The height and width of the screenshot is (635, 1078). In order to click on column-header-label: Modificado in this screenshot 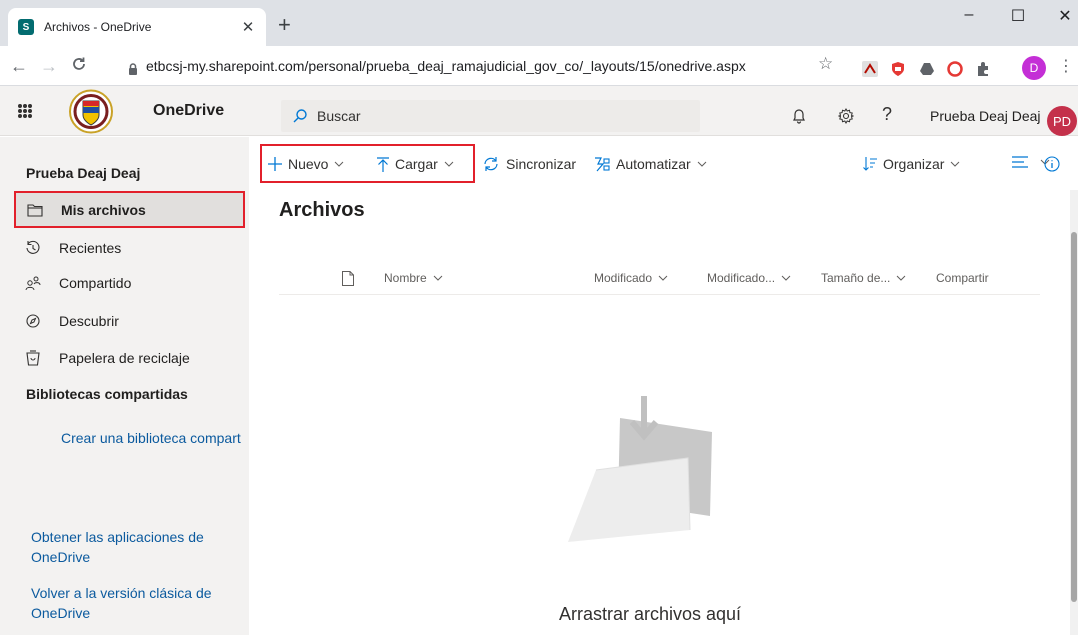, I will do `click(623, 278)`.